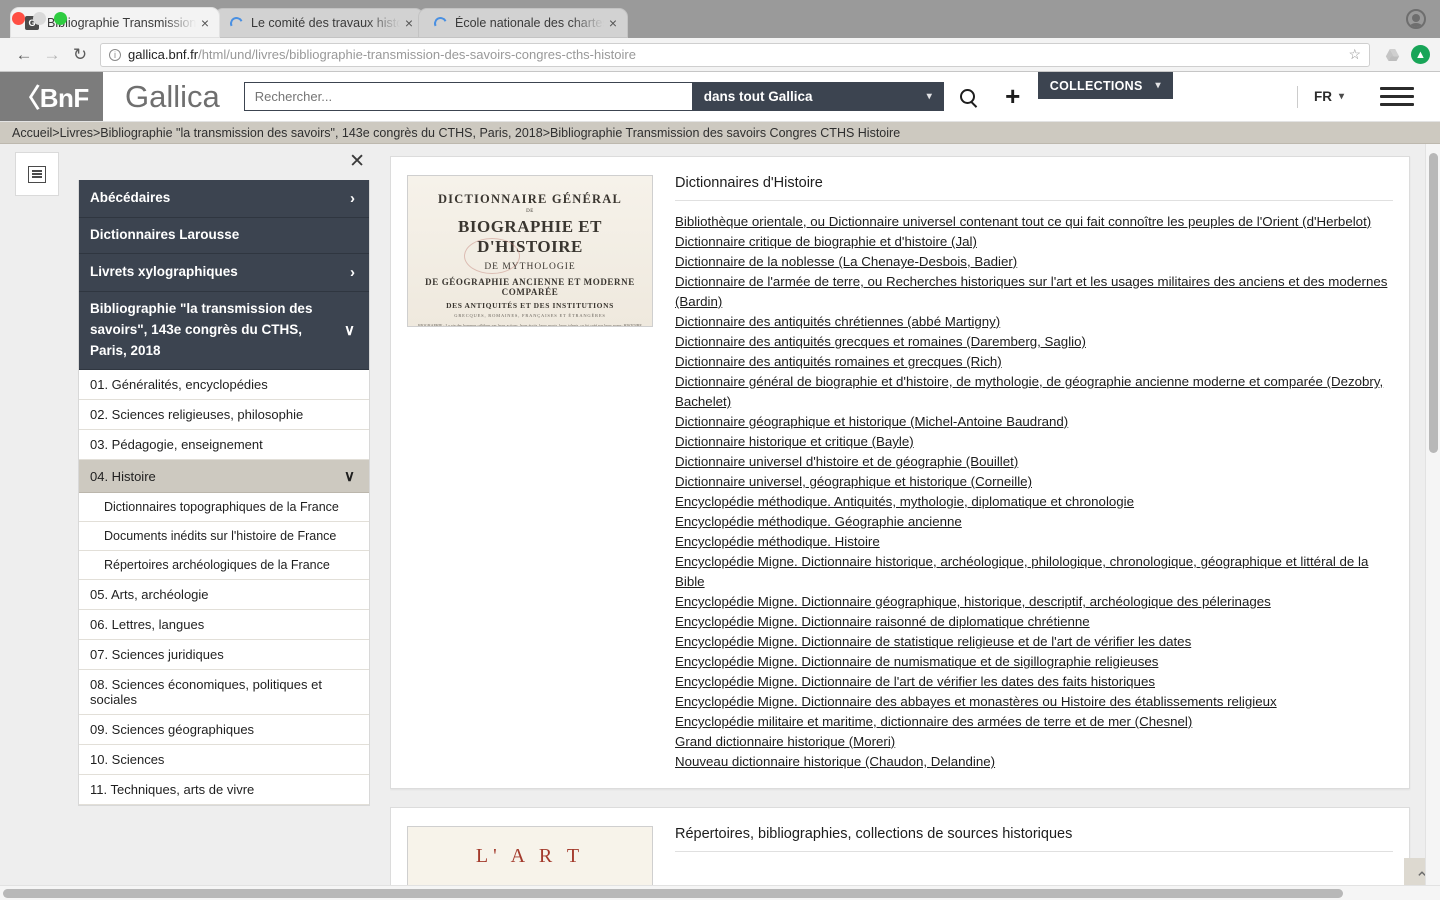 The height and width of the screenshot is (900, 1440). What do you see at coordinates (1432, 522) in the screenshot?
I see `vertical-scrollbar` at bounding box center [1432, 522].